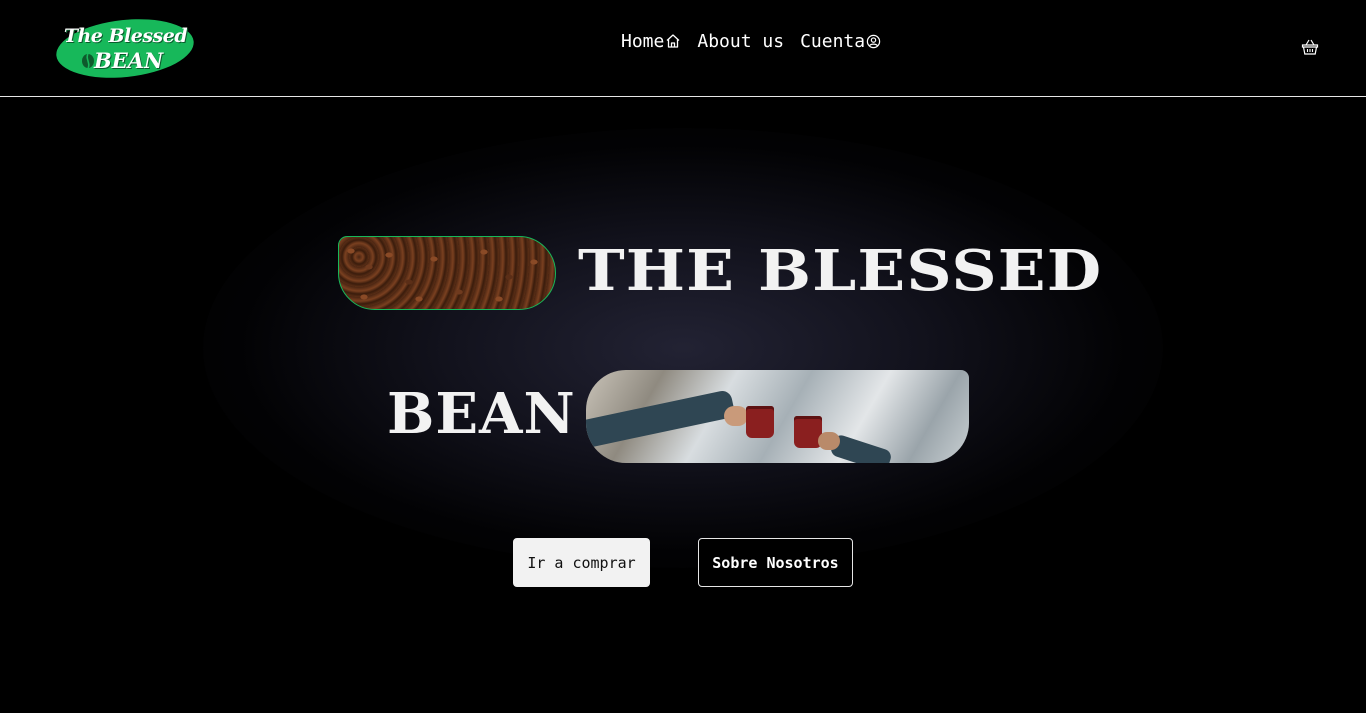 The image size is (1366, 713). What do you see at coordinates (481, 414) in the screenshot?
I see `hero-title-line2: BEAN` at bounding box center [481, 414].